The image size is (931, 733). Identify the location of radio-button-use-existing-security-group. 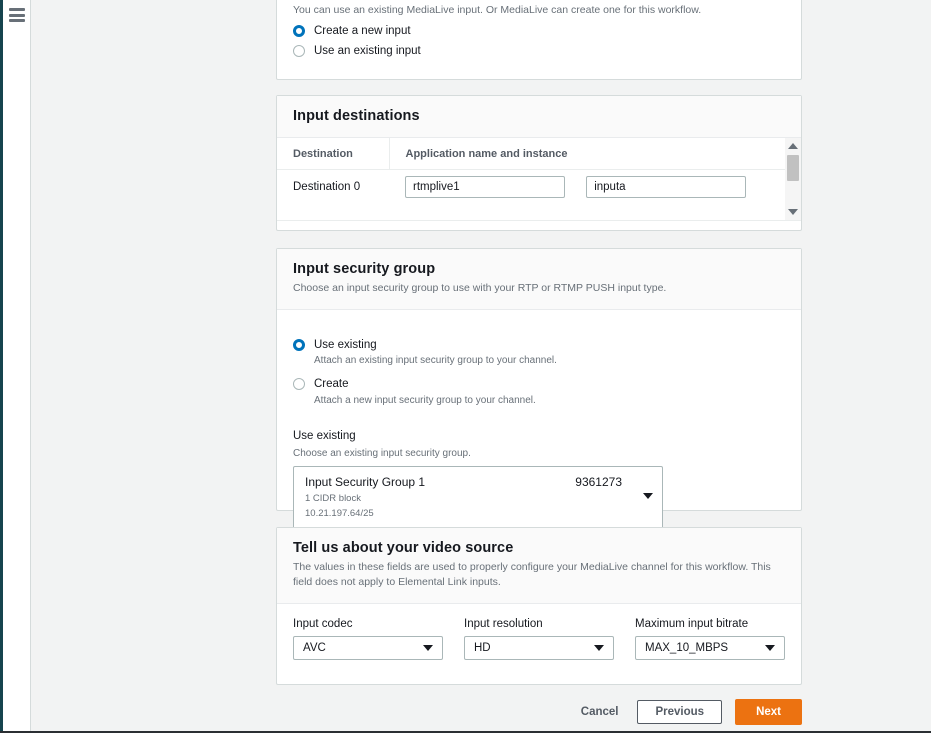
(299, 344).